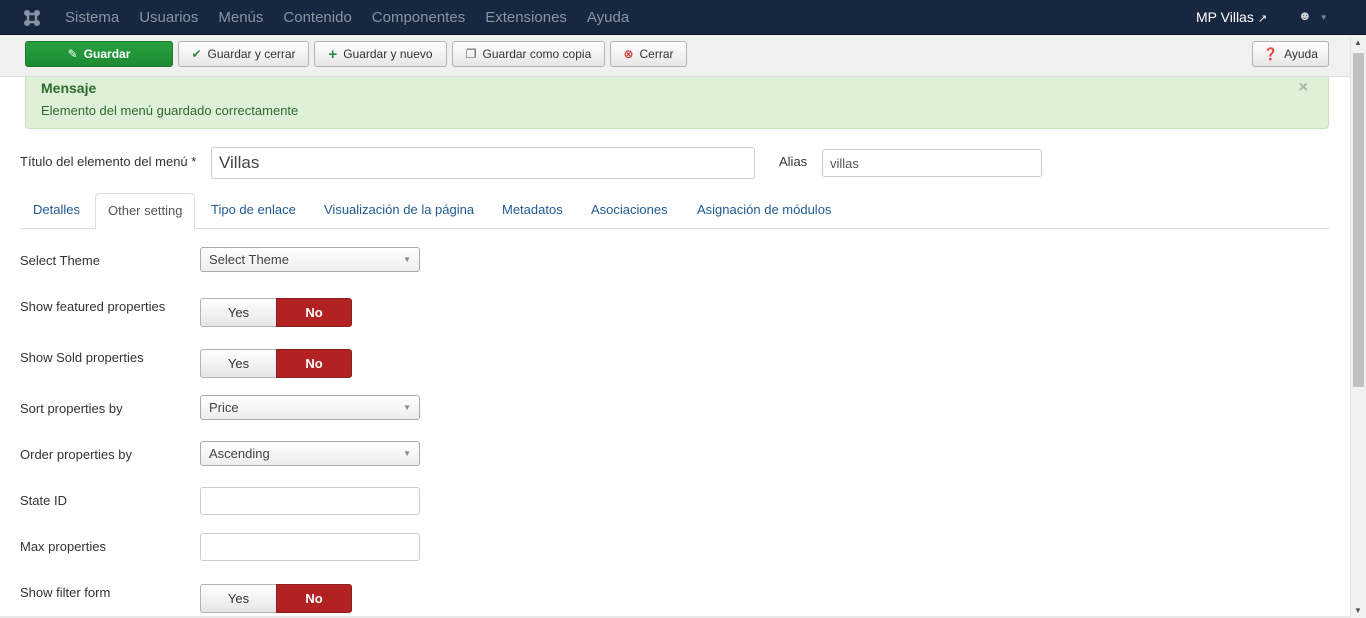 Image resolution: width=1366 pixels, height=618 pixels. What do you see at coordinates (483, 163) in the screenshot?
I see `title-input: Villas` at bounding box center [483, 163].